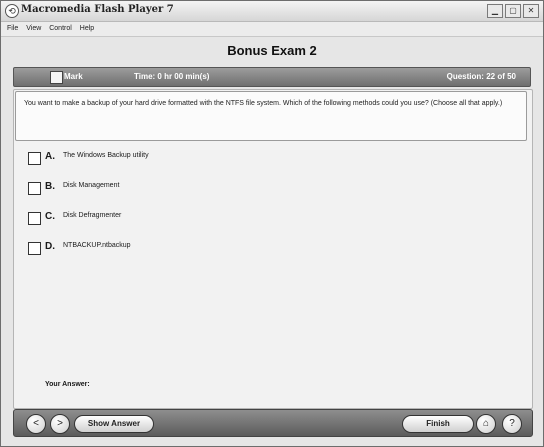 Image resolution: width=544 pixels, height=447 pixels. What do you see at coordinates (34, 188) in the screenshot?
I see `option-b-checkbox` at bounding box center [34, 188].